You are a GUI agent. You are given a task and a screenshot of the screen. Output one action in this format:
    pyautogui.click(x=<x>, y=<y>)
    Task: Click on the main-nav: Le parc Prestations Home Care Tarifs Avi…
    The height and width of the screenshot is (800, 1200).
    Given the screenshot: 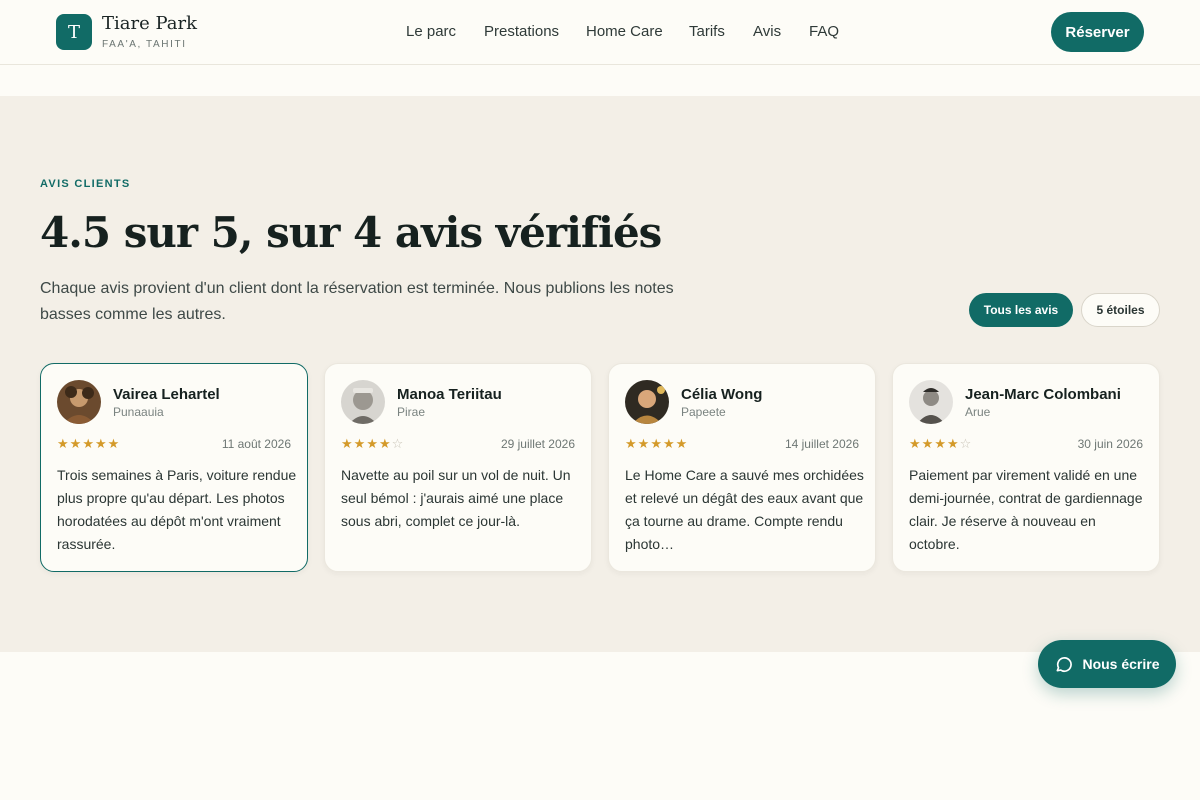 What is the action you would take?
    pyautogui.click(x=600, y=33)
    